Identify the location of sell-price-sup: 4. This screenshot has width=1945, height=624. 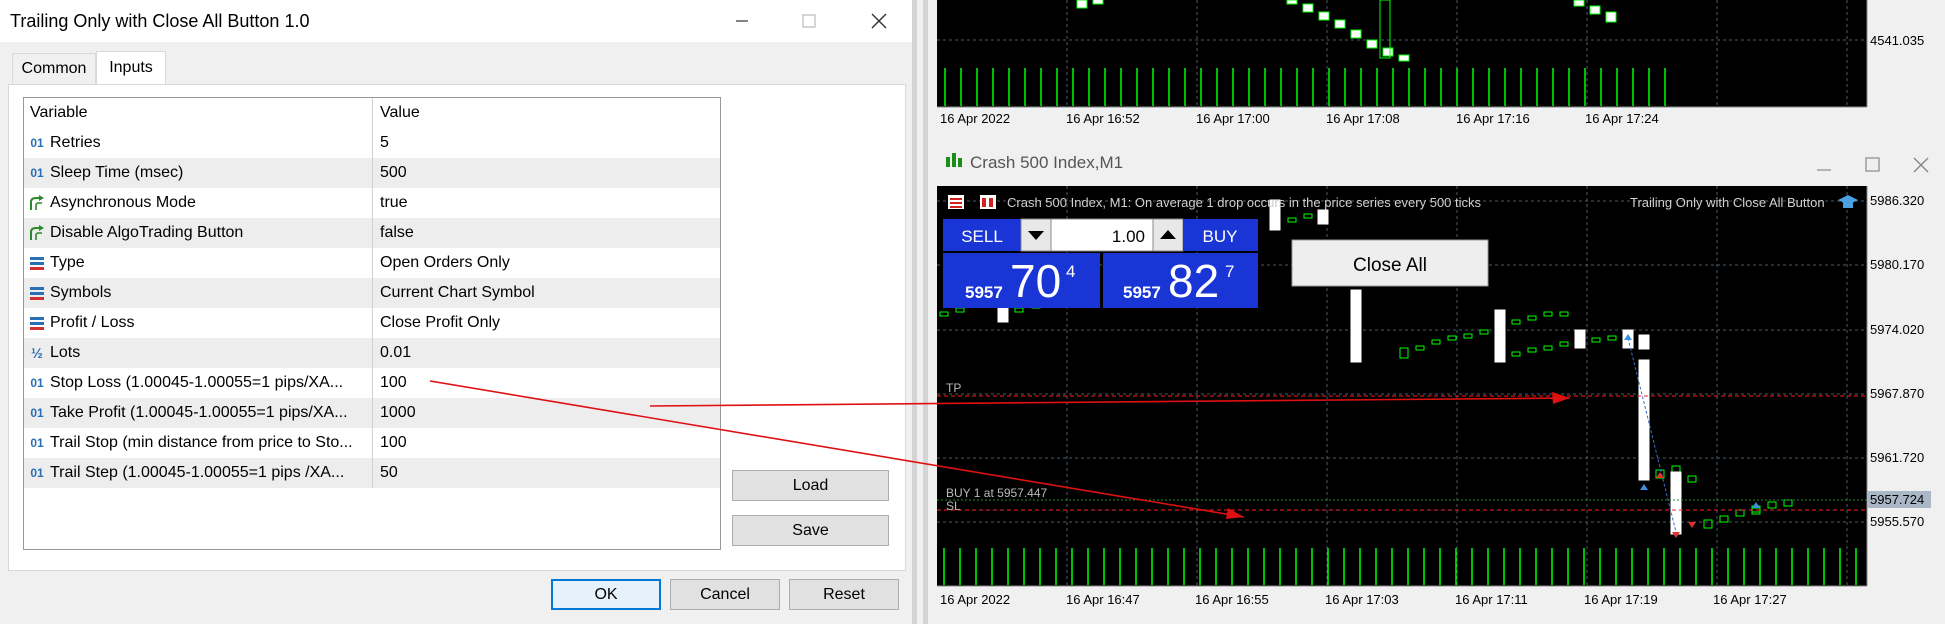
(1070, 271).